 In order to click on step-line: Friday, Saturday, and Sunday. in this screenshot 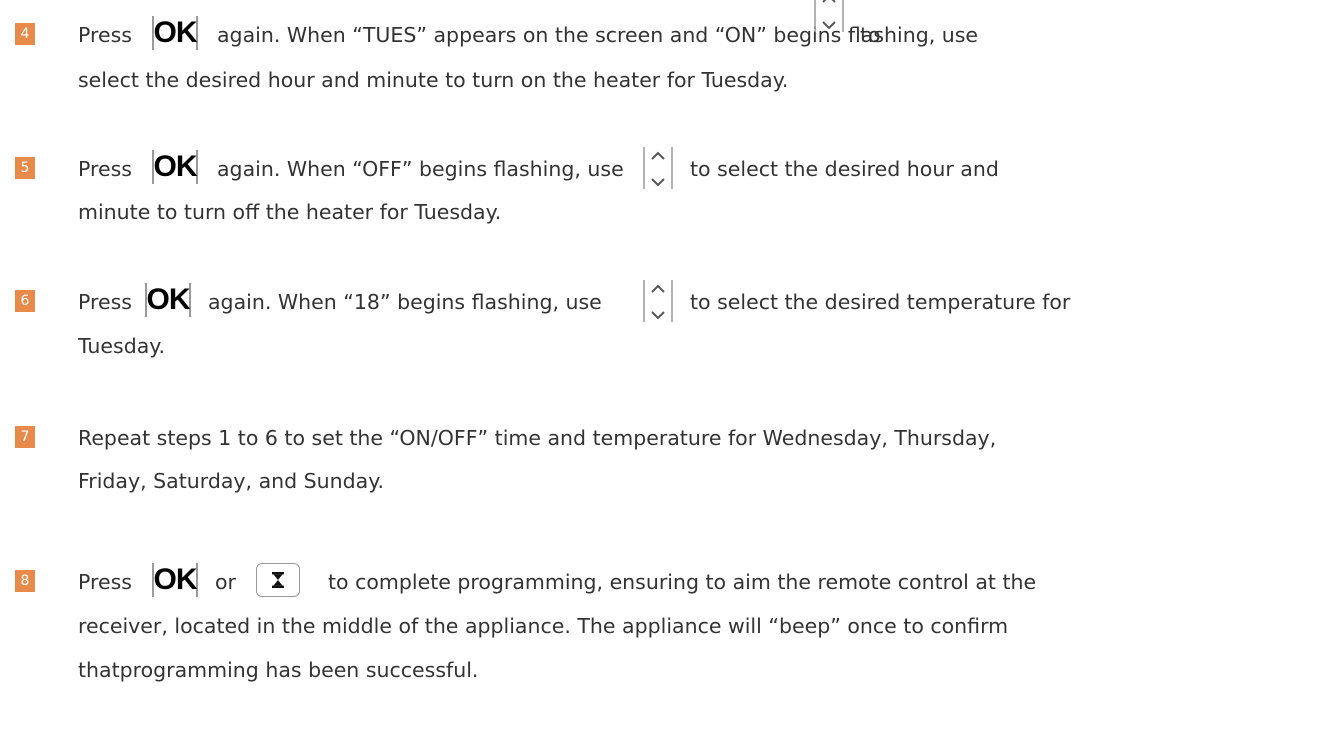, I will do `click(231, 481)`.